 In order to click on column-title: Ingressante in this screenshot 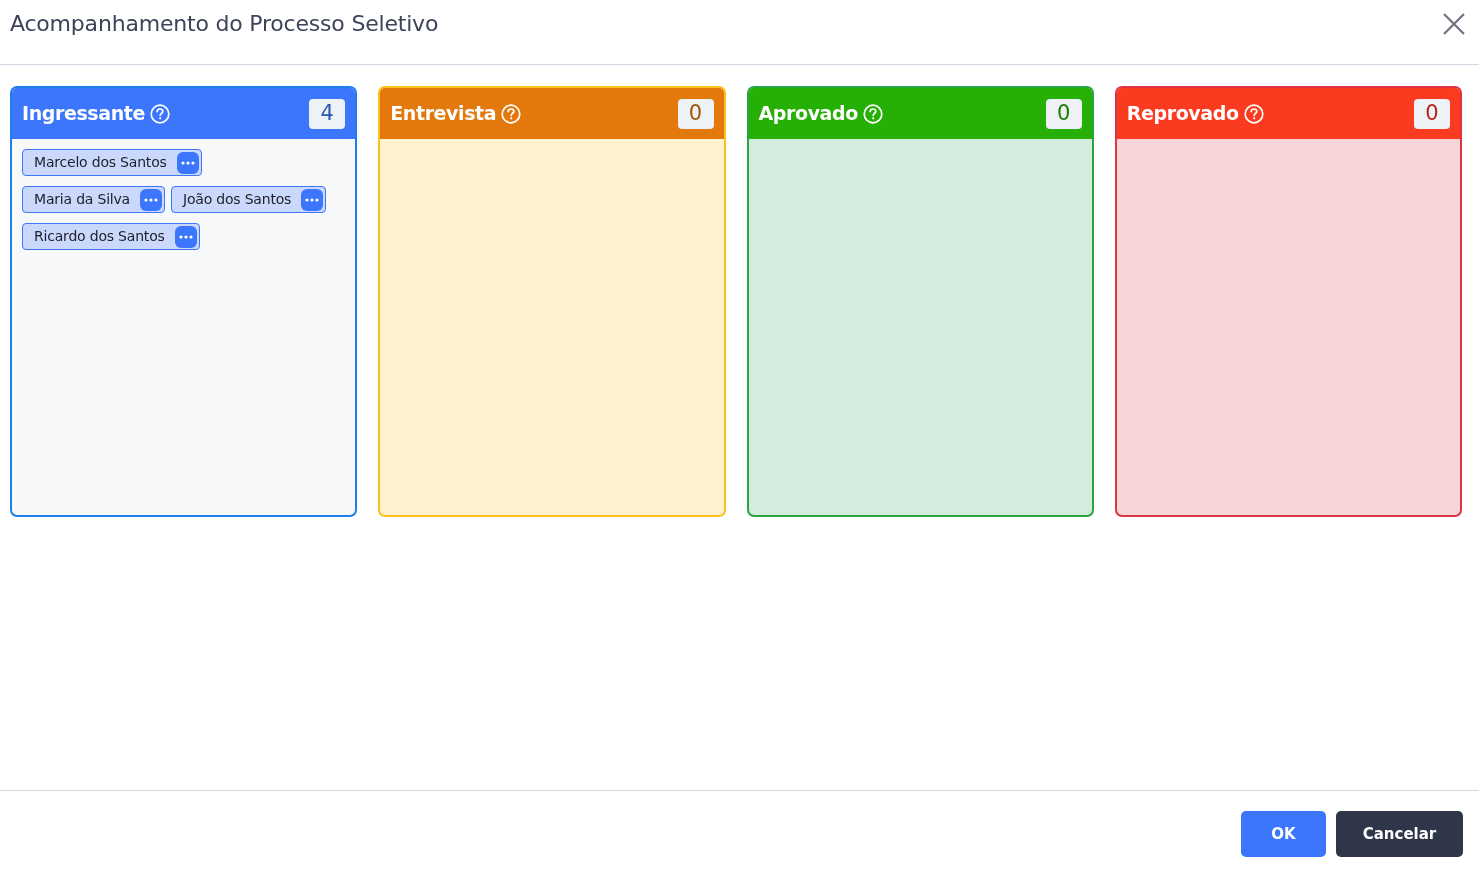, I will do `click(83, 114)`.